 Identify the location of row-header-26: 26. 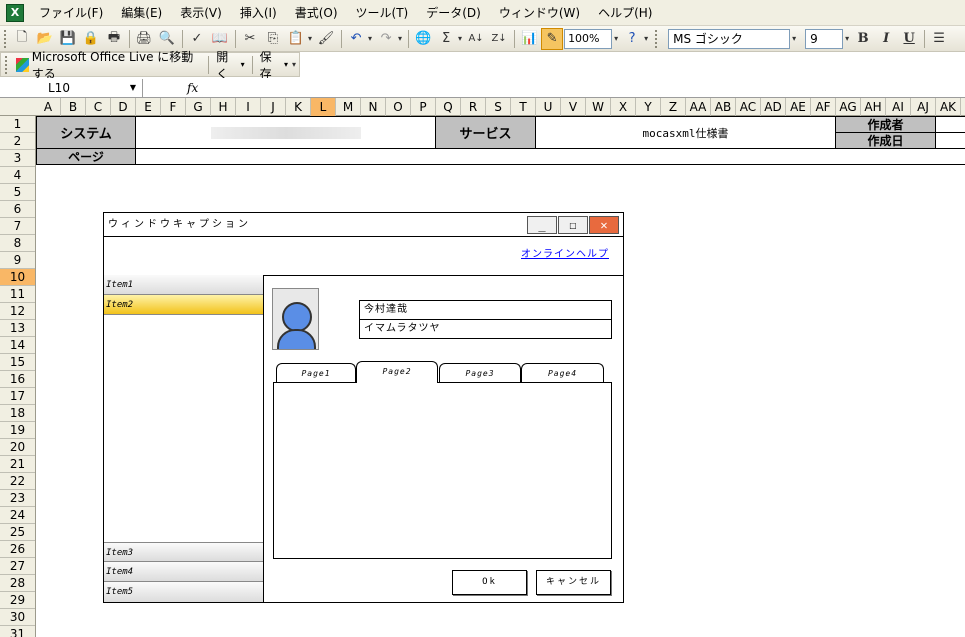
(17, 549).